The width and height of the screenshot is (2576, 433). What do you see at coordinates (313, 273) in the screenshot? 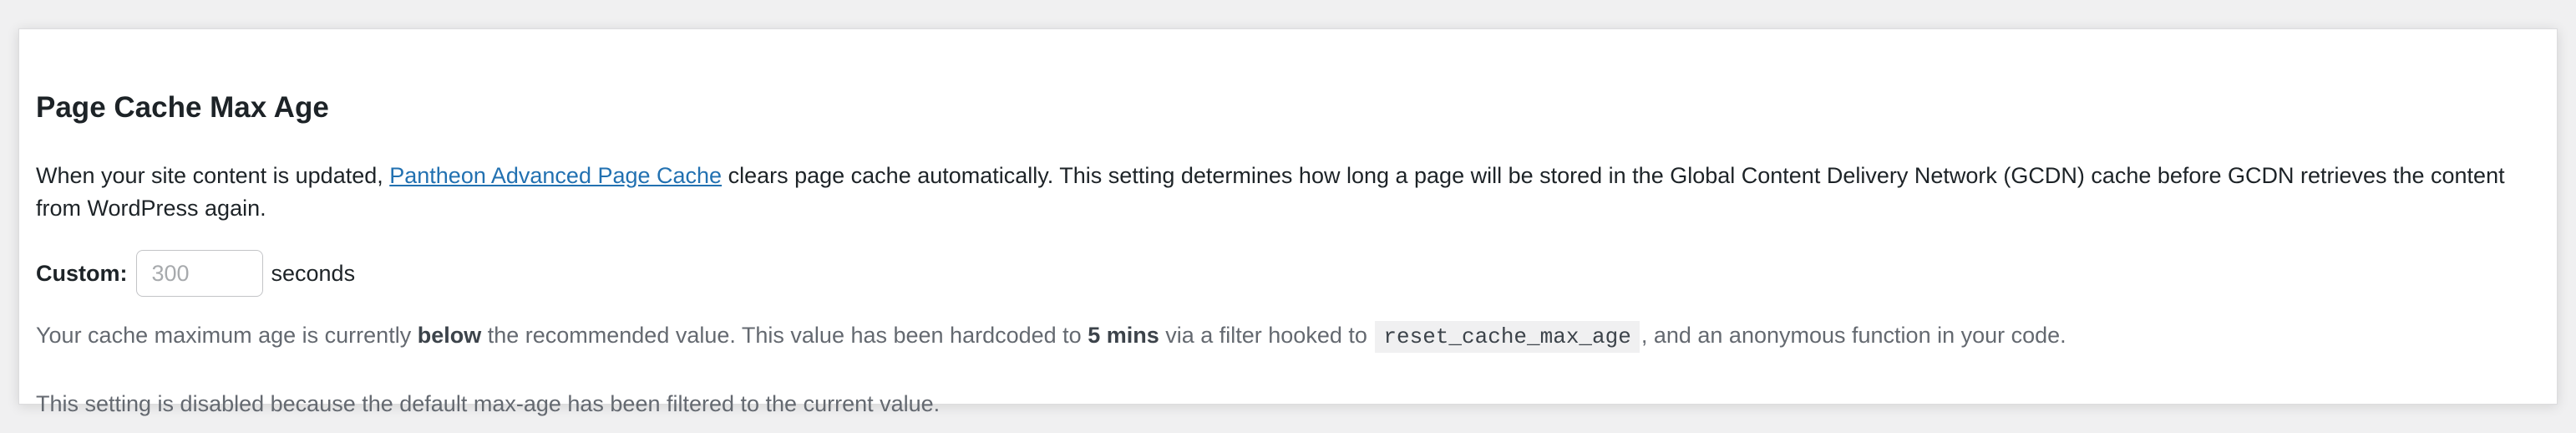
I see `seconds-unit-label: seconds` at bounding box center [313, 273].